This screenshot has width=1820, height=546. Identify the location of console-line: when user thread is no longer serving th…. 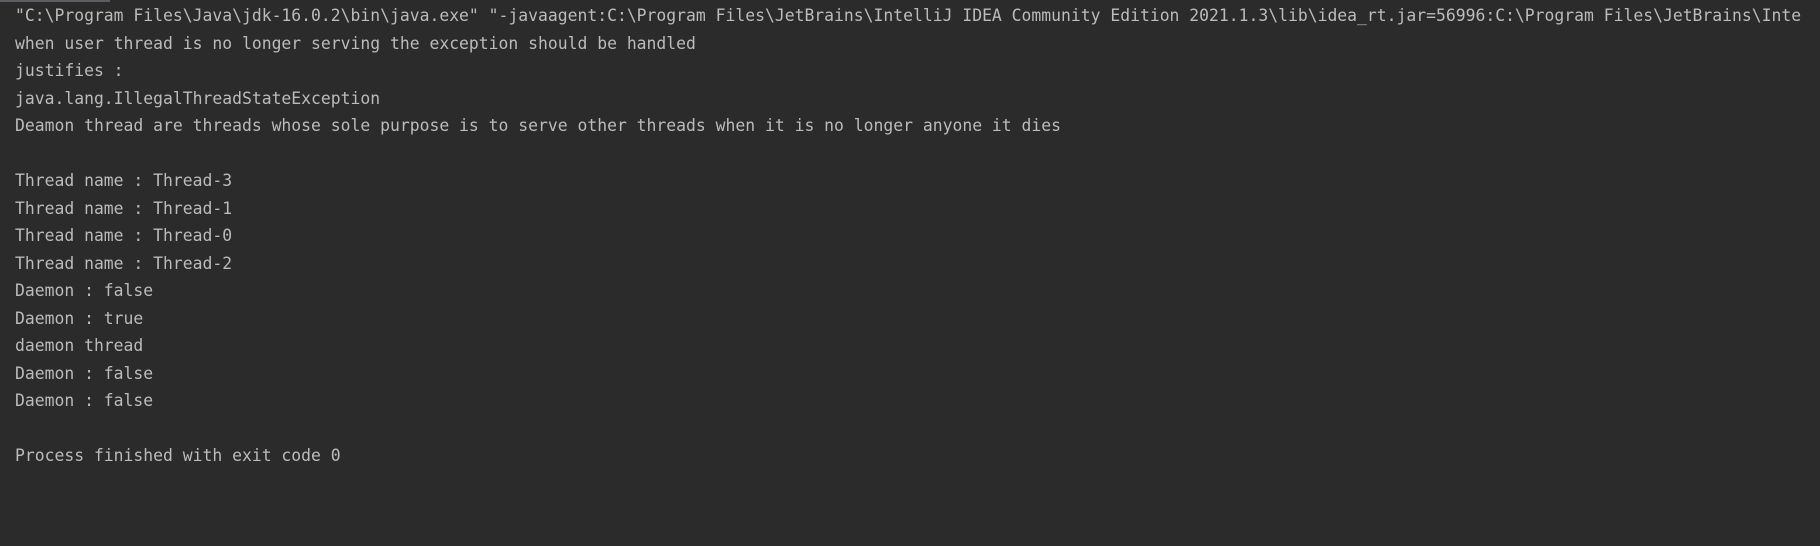
(355, 43).